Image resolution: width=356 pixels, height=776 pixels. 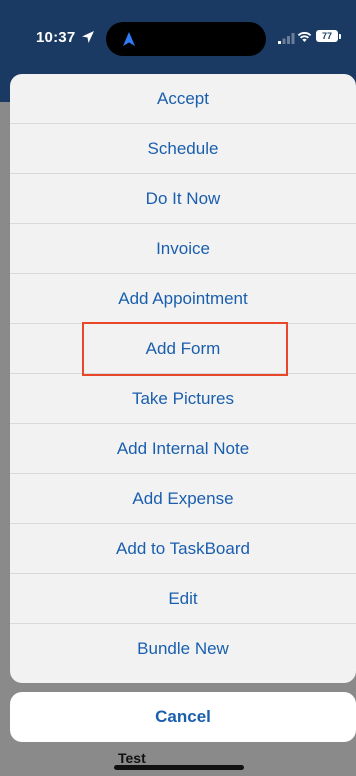 What do you see at coordinates (56, 37) in the screenshot?
I see `status-time: 10:37` at bounding box center [56, 37].